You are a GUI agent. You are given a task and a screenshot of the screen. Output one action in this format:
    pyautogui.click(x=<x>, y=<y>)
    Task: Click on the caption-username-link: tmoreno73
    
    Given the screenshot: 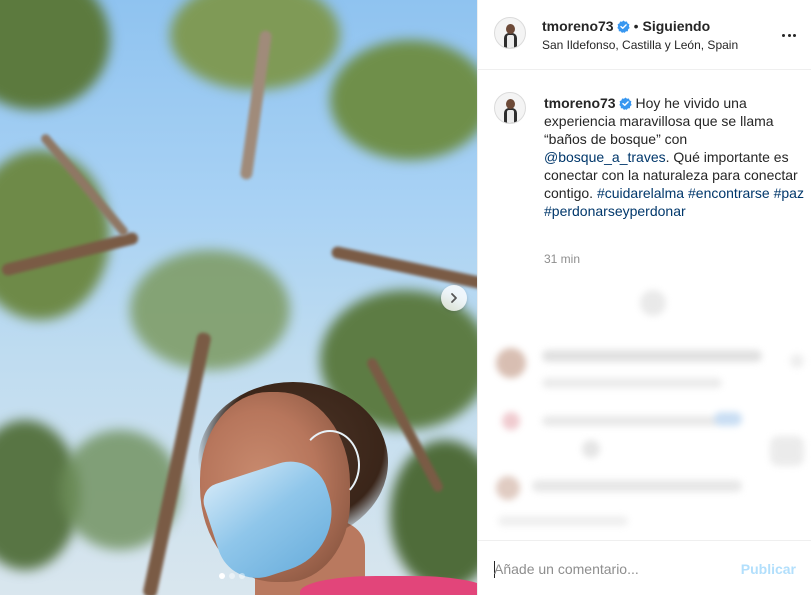 What is the action you would take?
    pyautogui.click(x=580, y=103)
    